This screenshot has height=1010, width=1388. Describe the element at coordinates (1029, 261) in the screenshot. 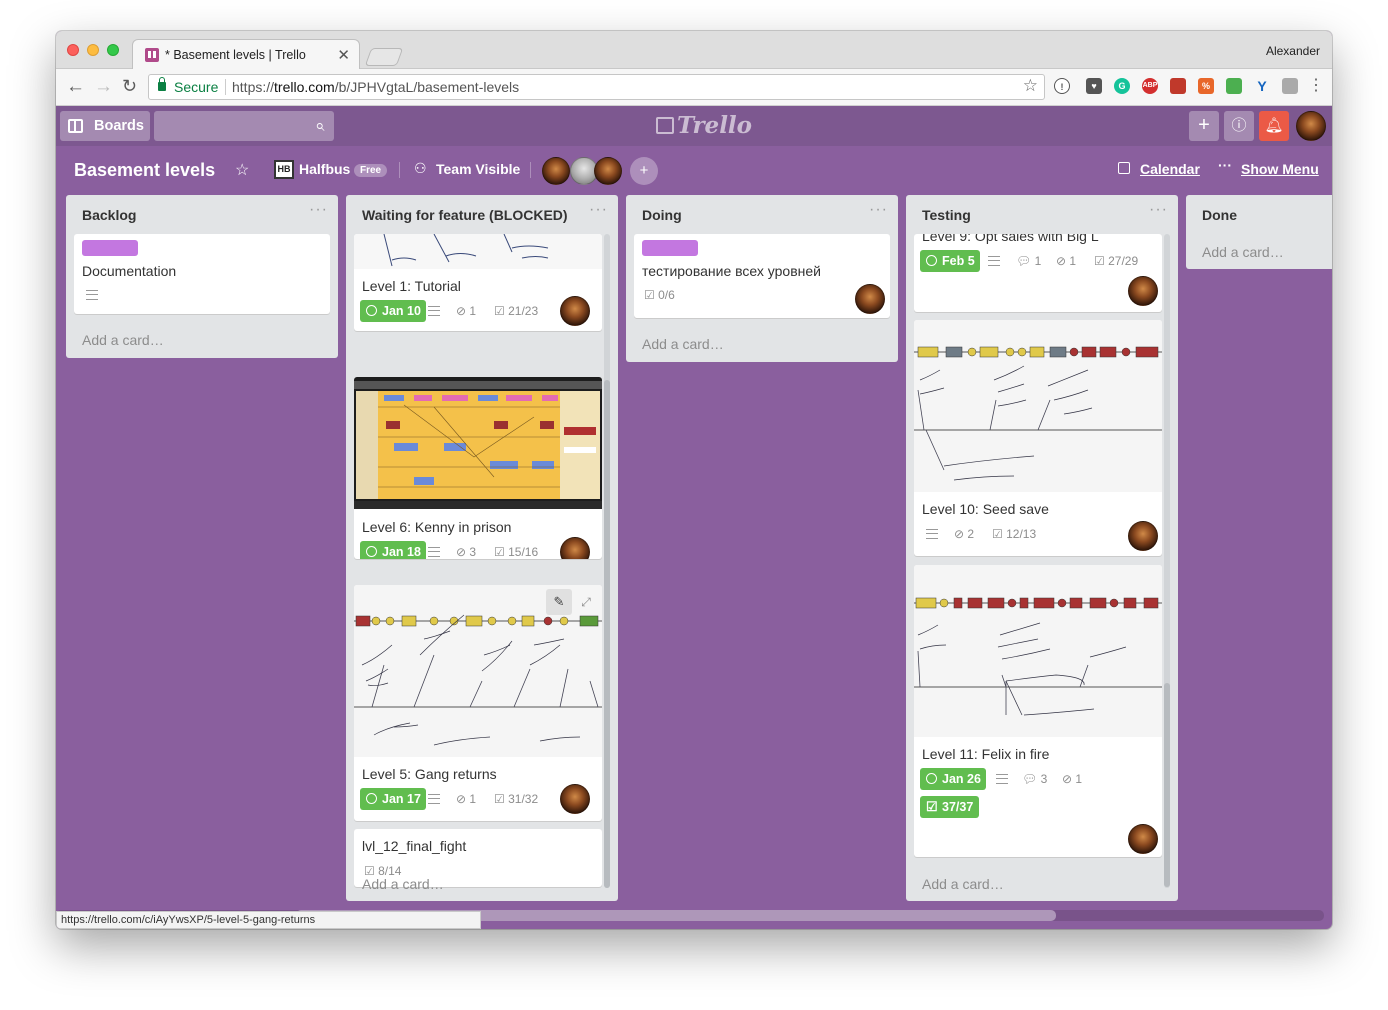

I see `comment-count: 💬︎ 1` at that location.